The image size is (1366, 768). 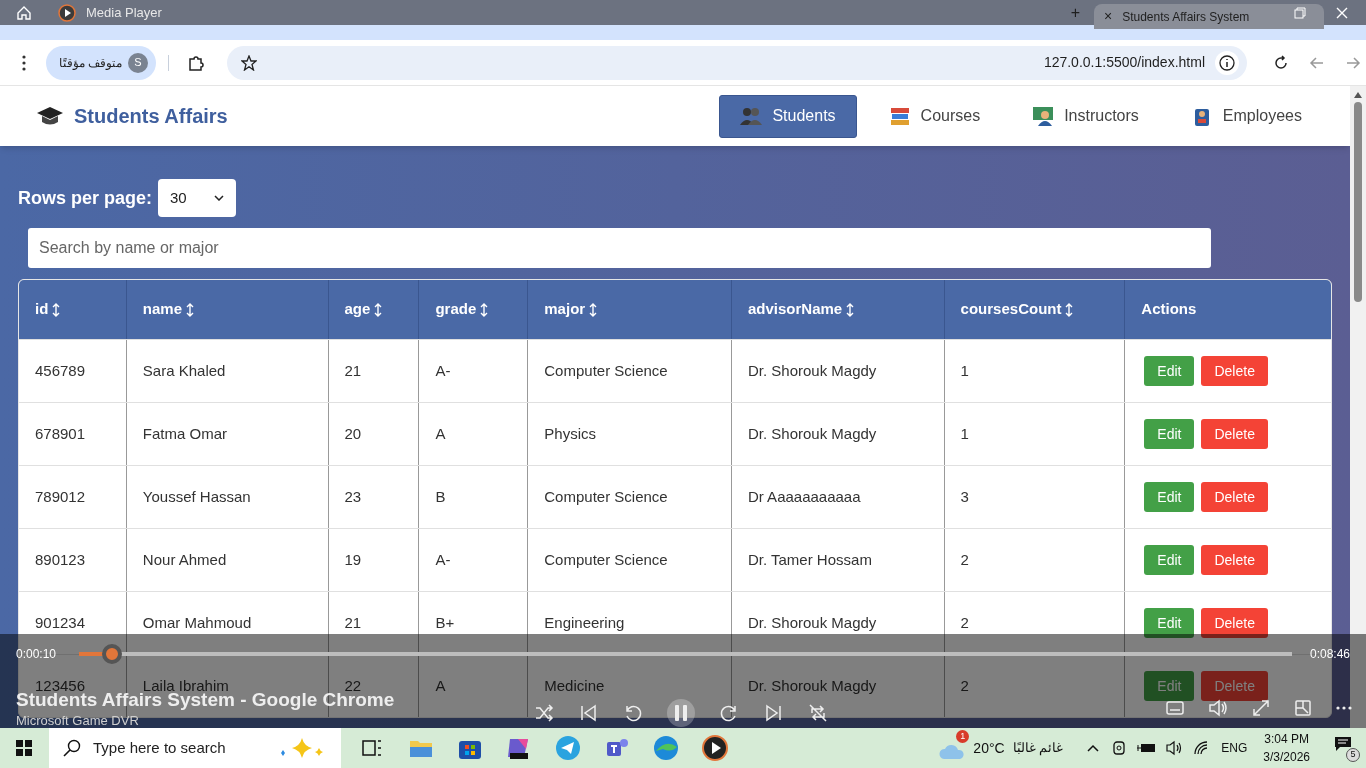 What do you see at coordinates (1175, 708) in the screenshot?
I see `captions-icon` at bounding box center [1175, 708].